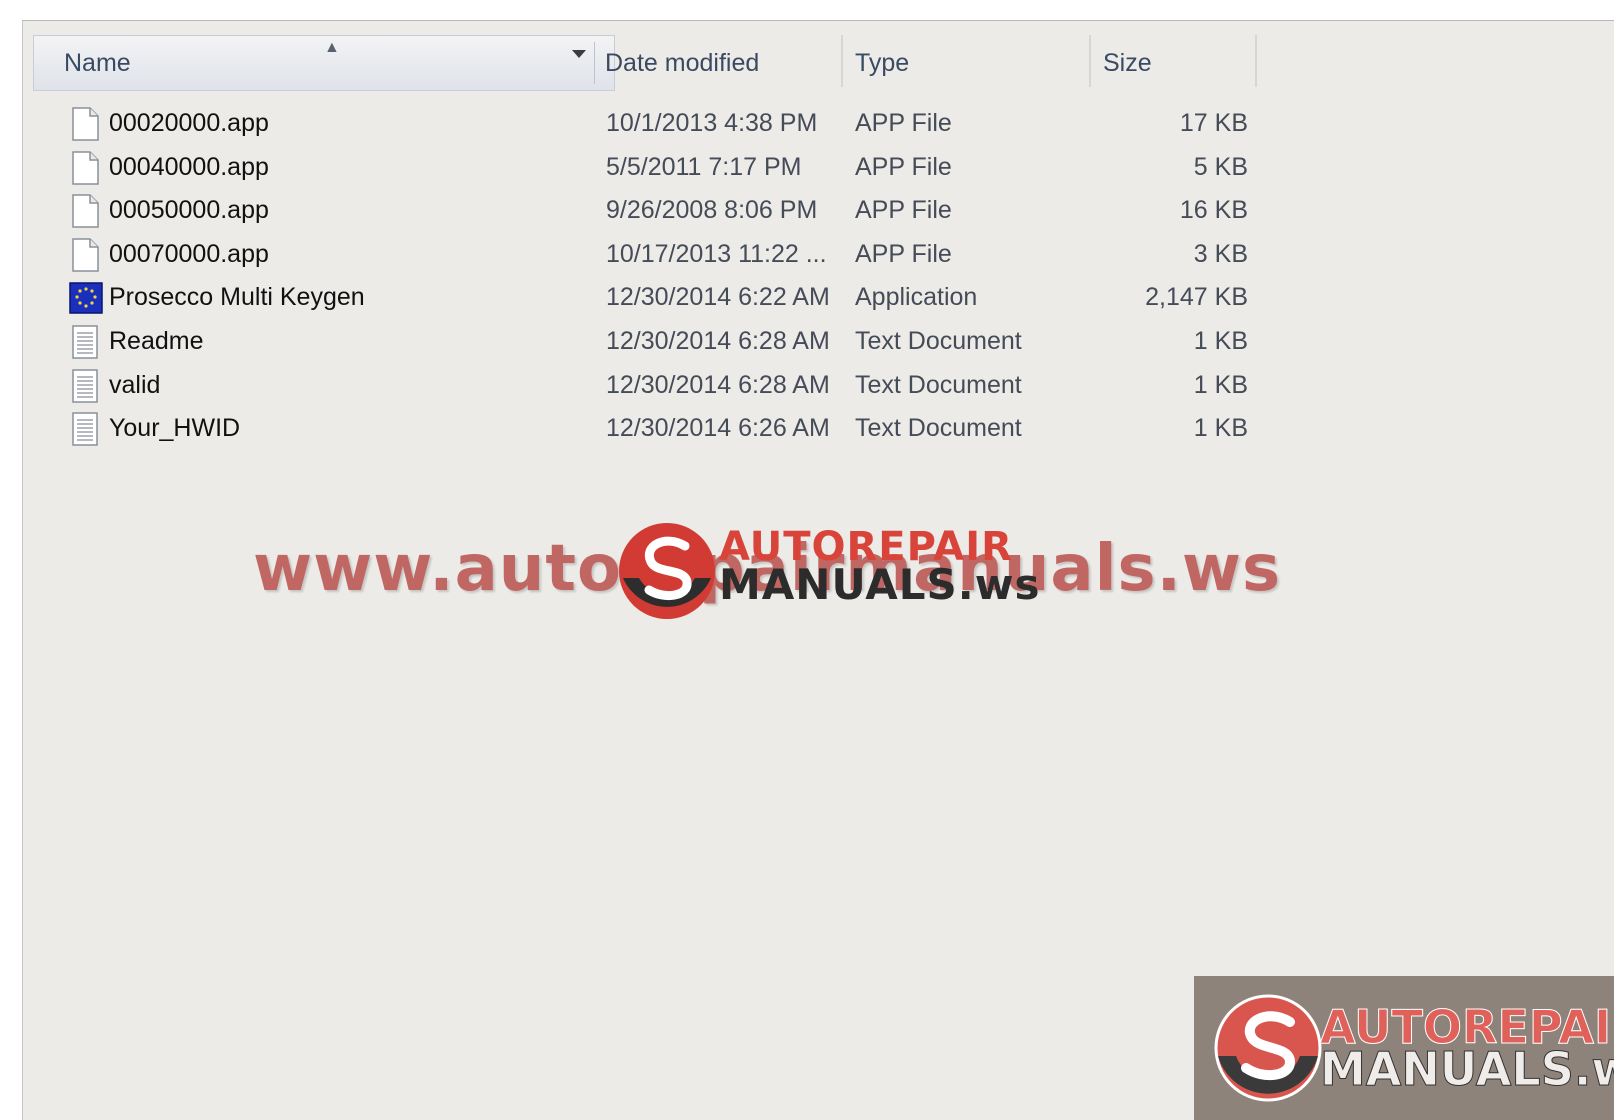  I want to click on watermark-logo-bottom-text: MANUALS.ws, so click(880, 584).